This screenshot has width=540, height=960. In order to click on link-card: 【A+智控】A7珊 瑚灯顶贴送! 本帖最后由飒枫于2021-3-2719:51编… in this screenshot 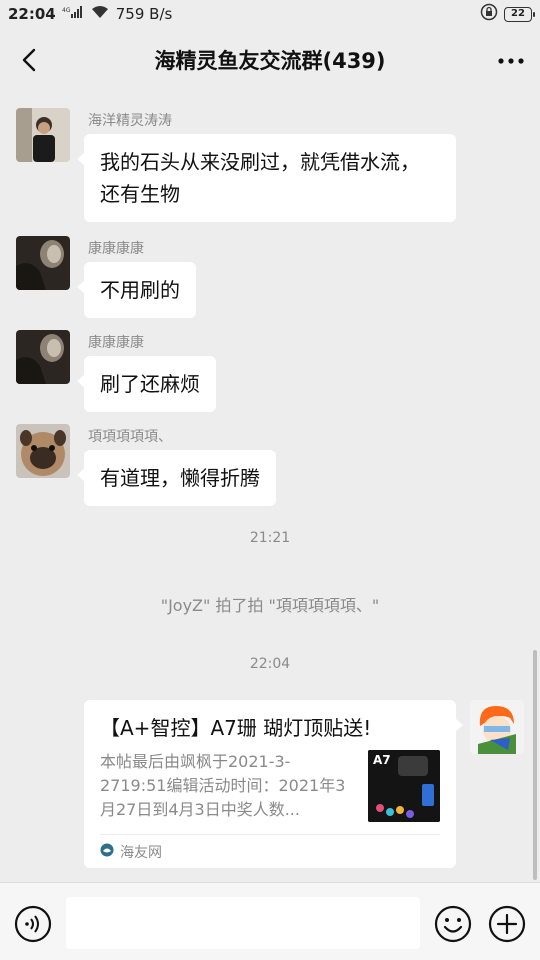, I will do `click(273, 784)`.